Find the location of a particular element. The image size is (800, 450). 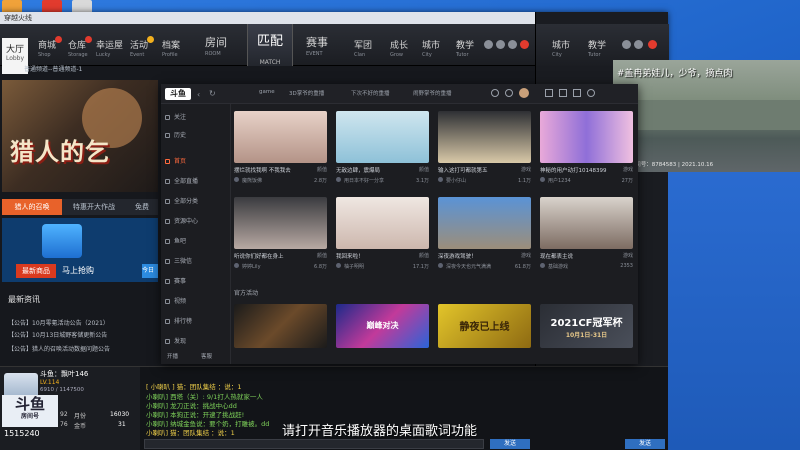

live-card: 神秘的用户动打10148399 游戏 用户1234 27万 is located at coordinates (586, 152).